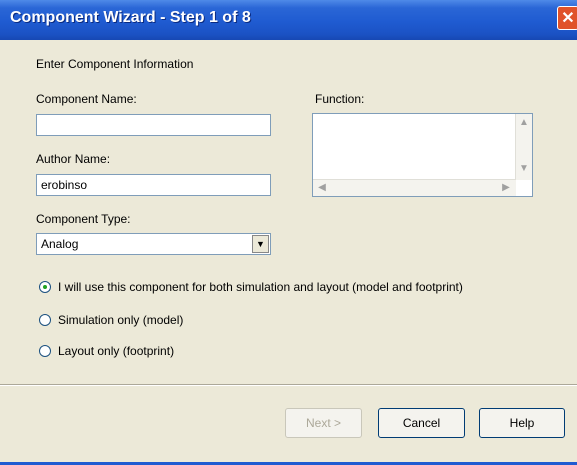  Describe the element at coordinates (414, 187) in the screenshot. I see `function-horizontal-scrollbar: ◀ ▶` at that location.